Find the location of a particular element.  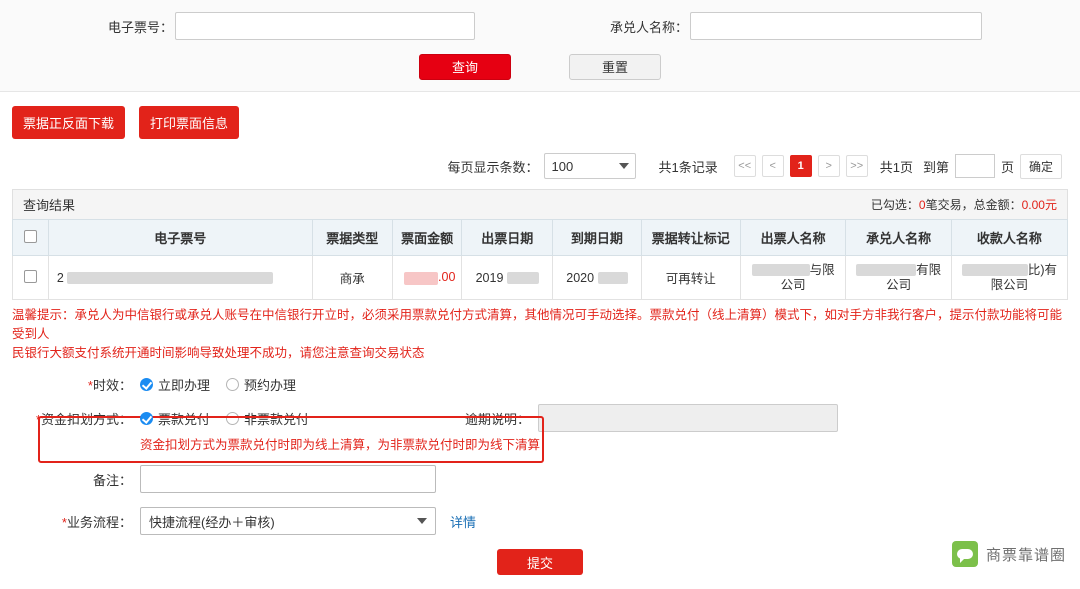

detail-link: 详情 is located at coordinates (463, 521).